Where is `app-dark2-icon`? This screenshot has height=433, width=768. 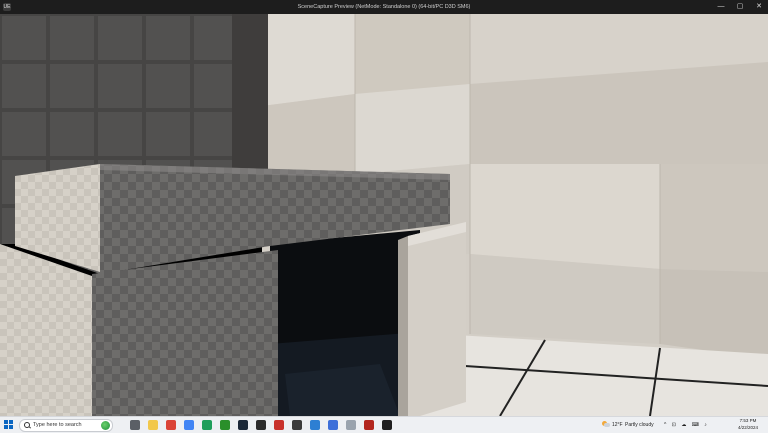 app-dark2-icon is located at coordinates (387, 425).